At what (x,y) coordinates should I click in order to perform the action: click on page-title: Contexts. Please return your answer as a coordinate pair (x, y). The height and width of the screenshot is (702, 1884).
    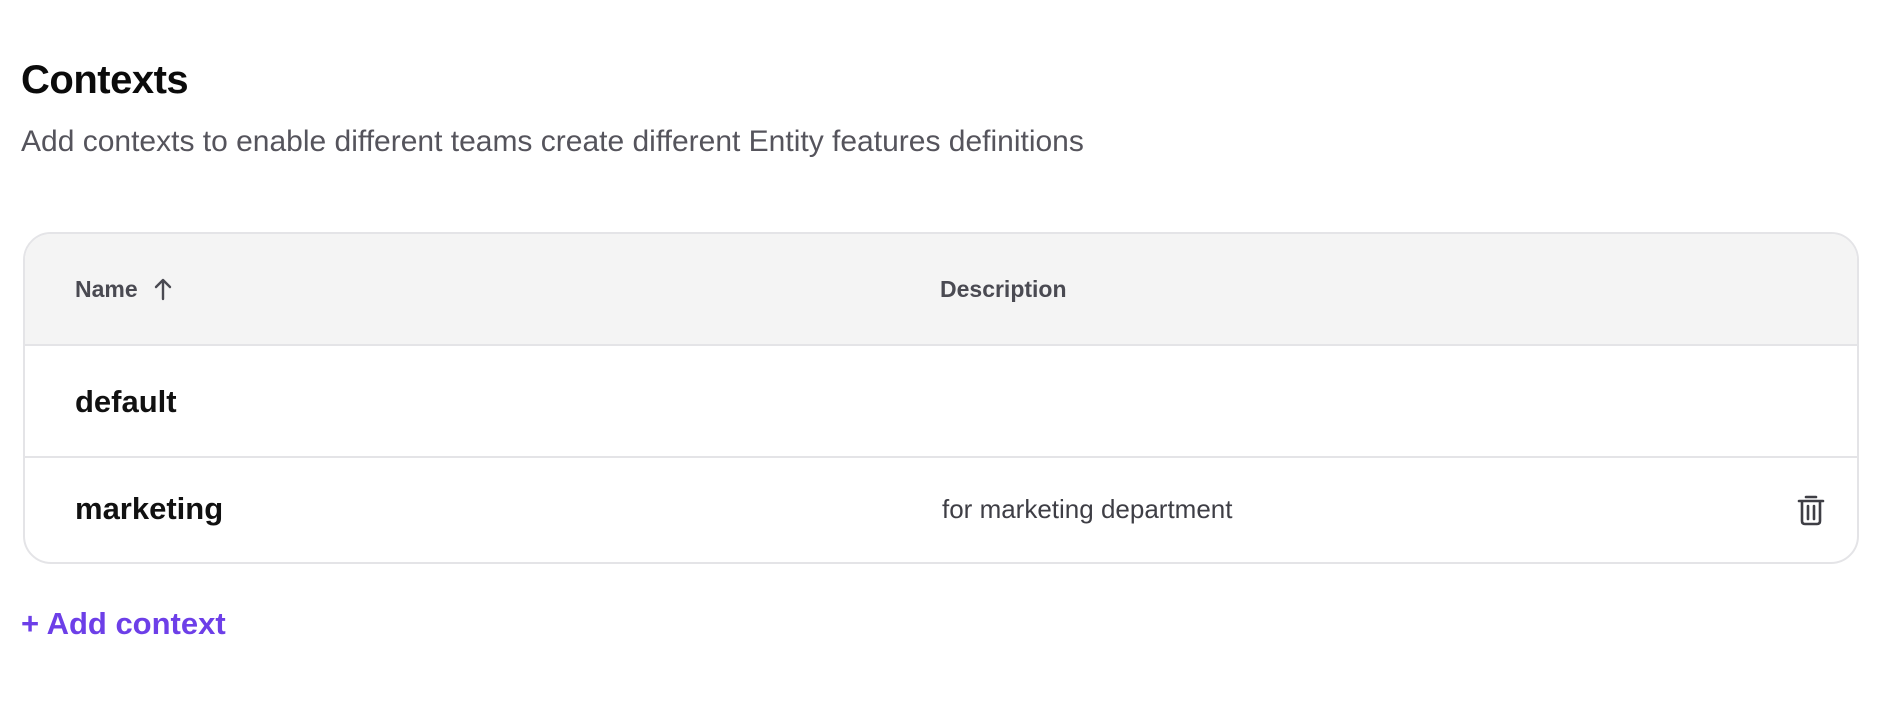
    Looking at the image, I should click on (105, 80).